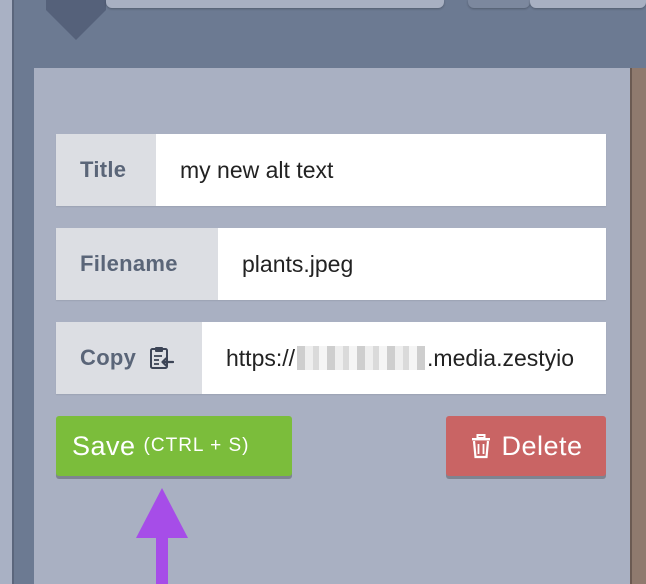  What do you see at coordinates (542, 445) in the screenshot?
I see `delete-label: Delete` at bounding box center [542, 445].